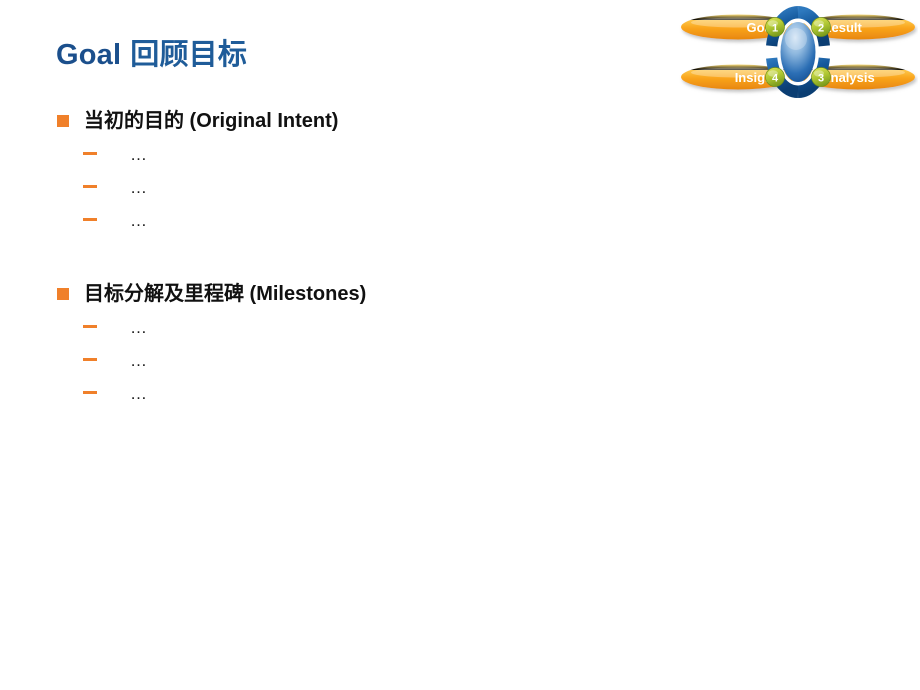 Image resolution: width=920 pixels, height=690 pixels. I want to click on svg-text: 3, so click(821, 79).